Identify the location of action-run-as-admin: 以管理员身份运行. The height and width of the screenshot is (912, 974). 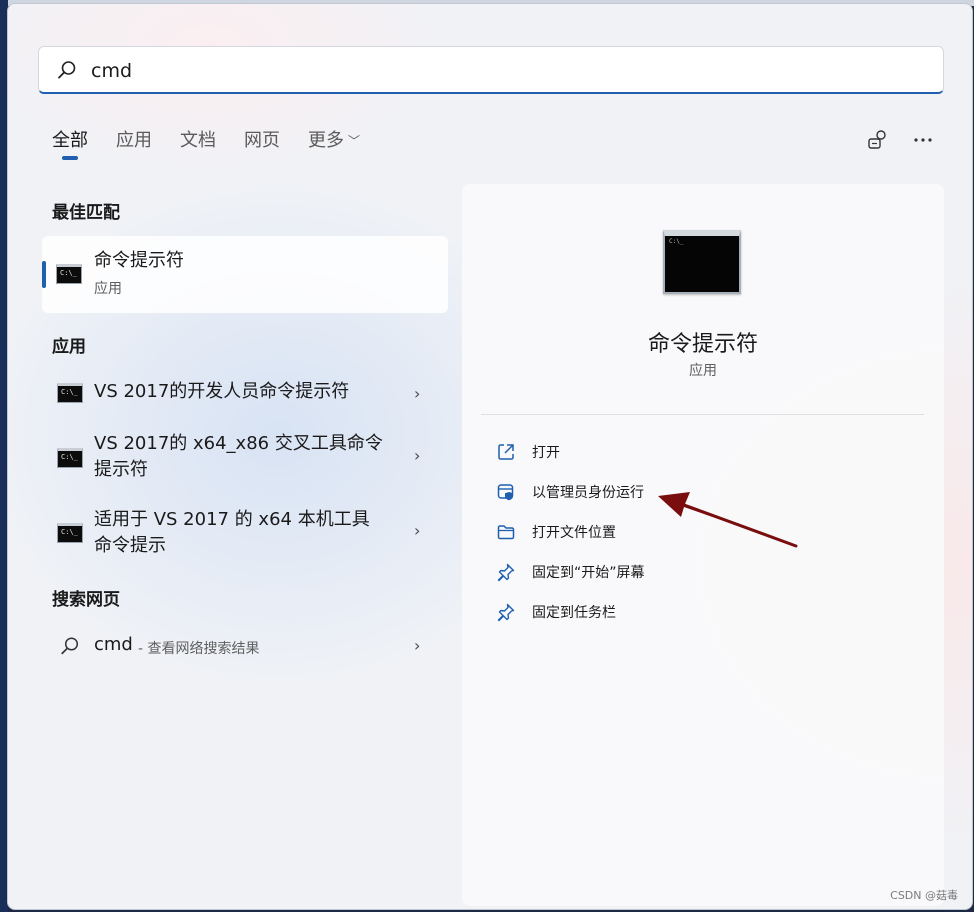
(570, 492).